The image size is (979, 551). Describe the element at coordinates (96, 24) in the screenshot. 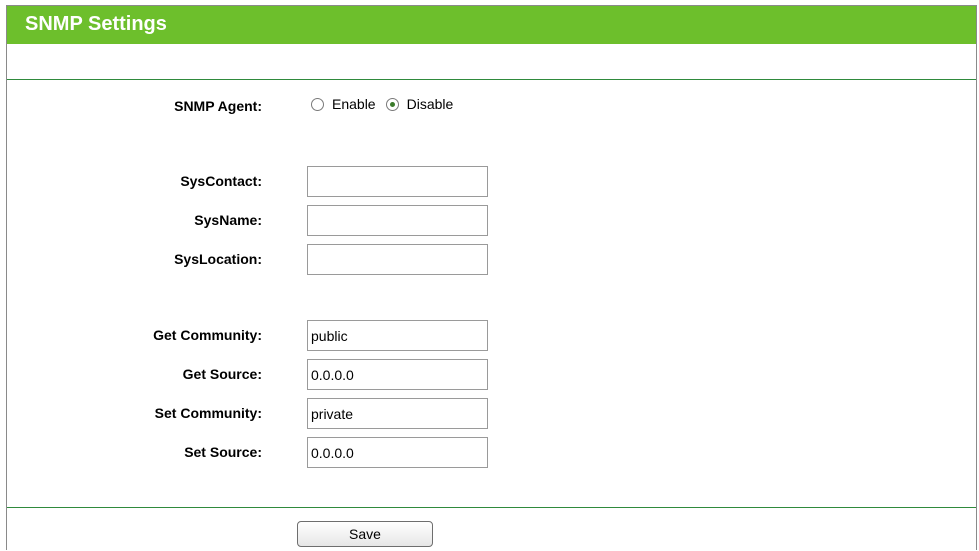

I see `page-title: SNMP Settings` at that location.